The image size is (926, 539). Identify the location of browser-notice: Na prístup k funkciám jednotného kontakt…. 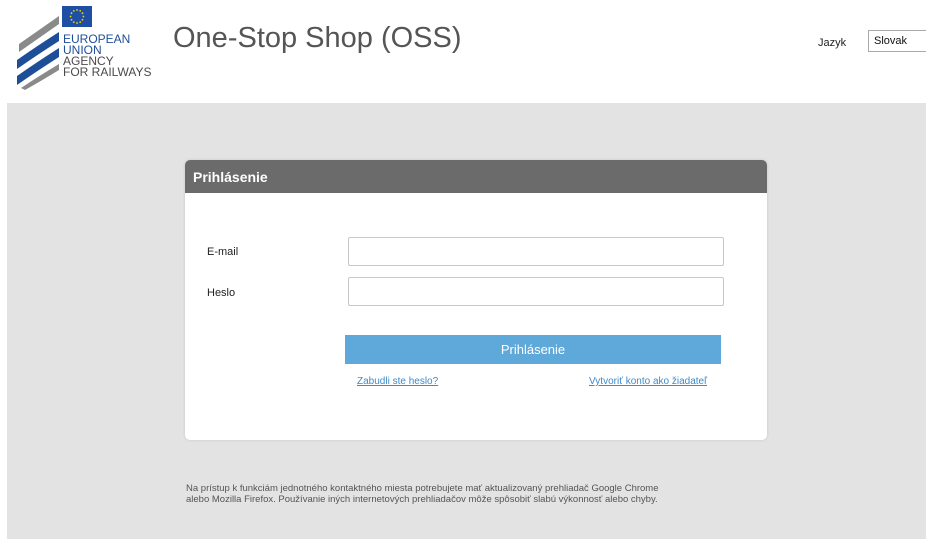
(486, 494).